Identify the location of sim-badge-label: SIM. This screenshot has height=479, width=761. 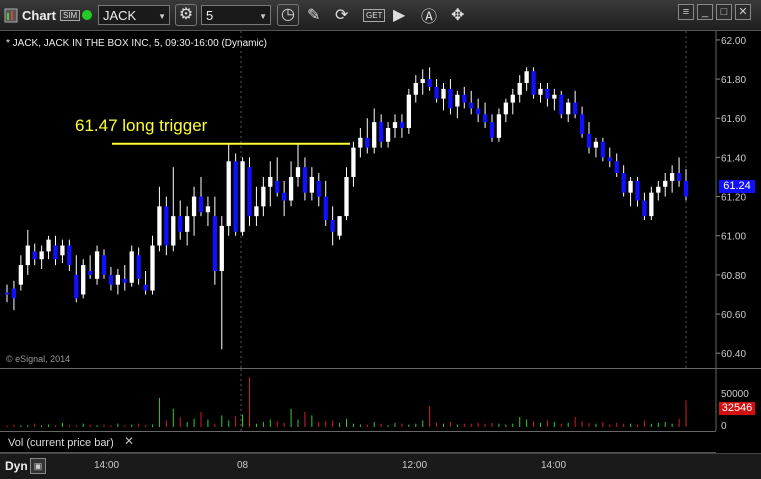
(70, 15).